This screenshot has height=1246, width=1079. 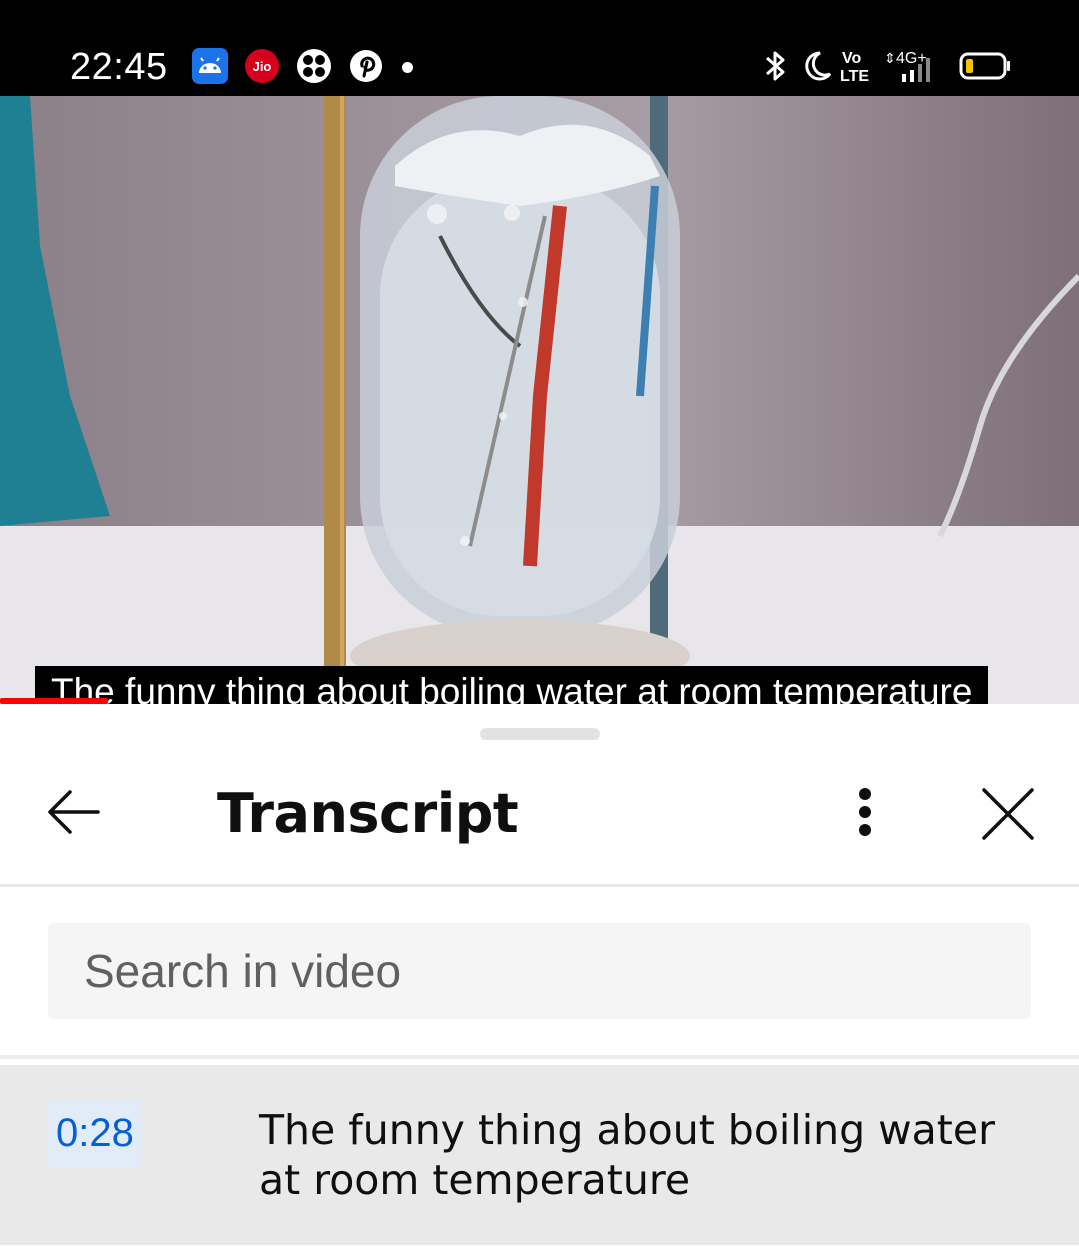 What do you see at coordinates (985, 66) in the screenshot?
I see `battery-icon` at bounding box center [985, 66].